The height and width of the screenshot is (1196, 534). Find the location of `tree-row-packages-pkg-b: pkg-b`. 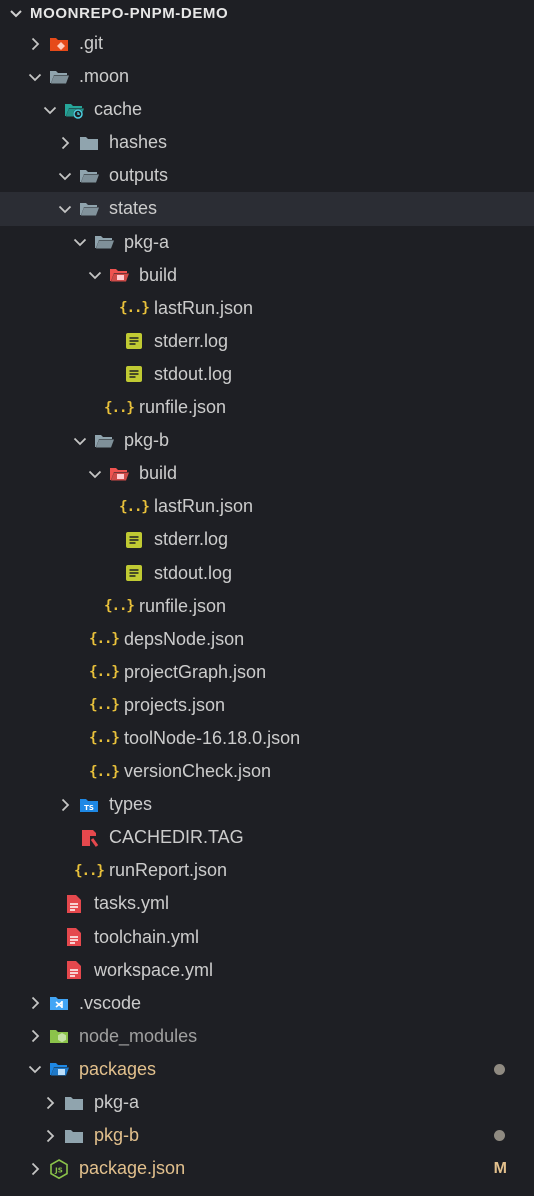

tree-row-packages-pkg-b: pkg-b is located at coordinates (267, 1135).